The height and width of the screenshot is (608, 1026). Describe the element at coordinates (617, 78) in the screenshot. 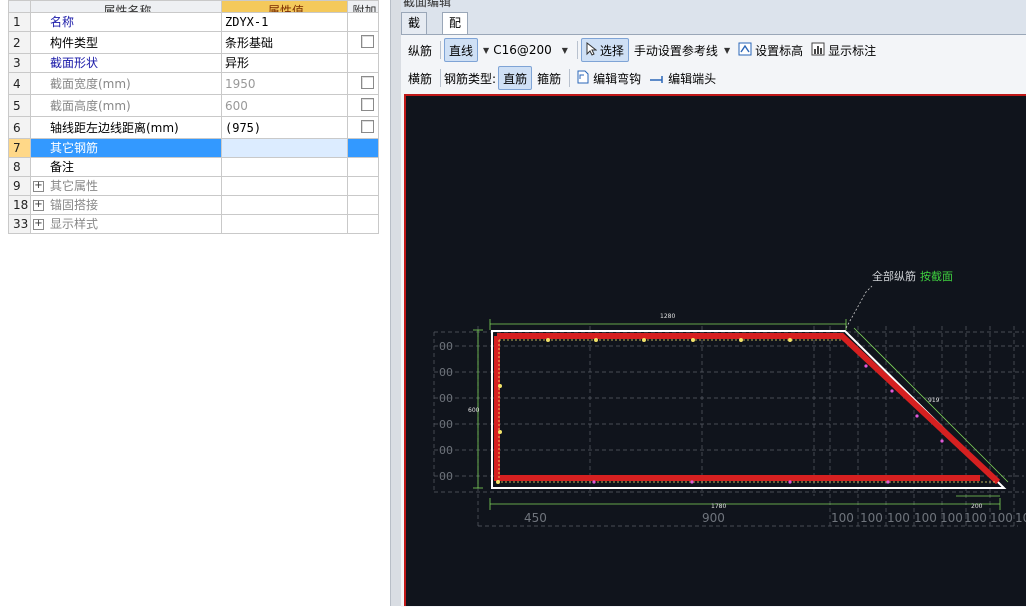

I see `edit-bend-label: 编辑弯钩` at that location.